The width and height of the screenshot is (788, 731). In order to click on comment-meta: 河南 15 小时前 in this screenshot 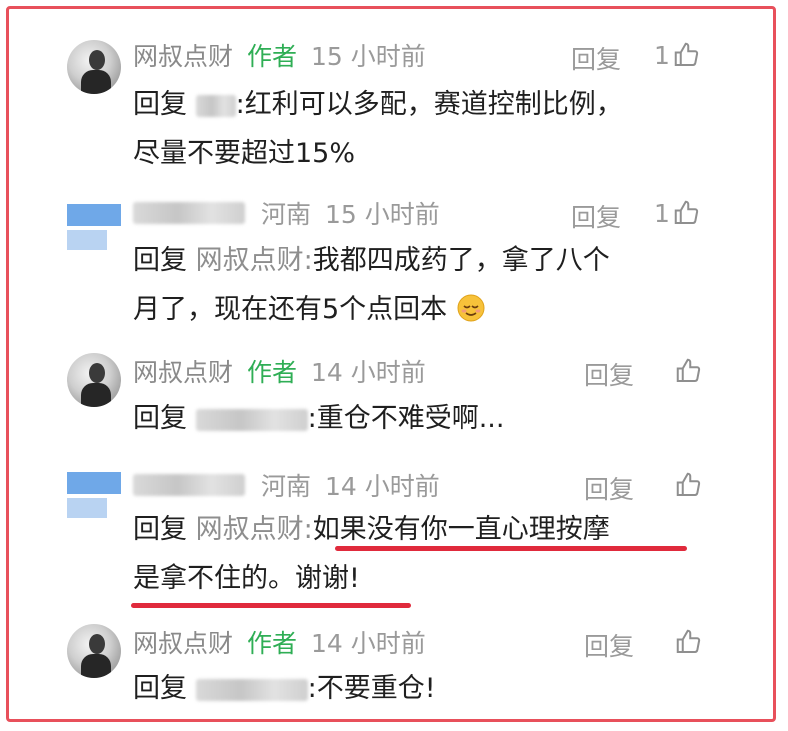, I will do `click(286, 213)`.